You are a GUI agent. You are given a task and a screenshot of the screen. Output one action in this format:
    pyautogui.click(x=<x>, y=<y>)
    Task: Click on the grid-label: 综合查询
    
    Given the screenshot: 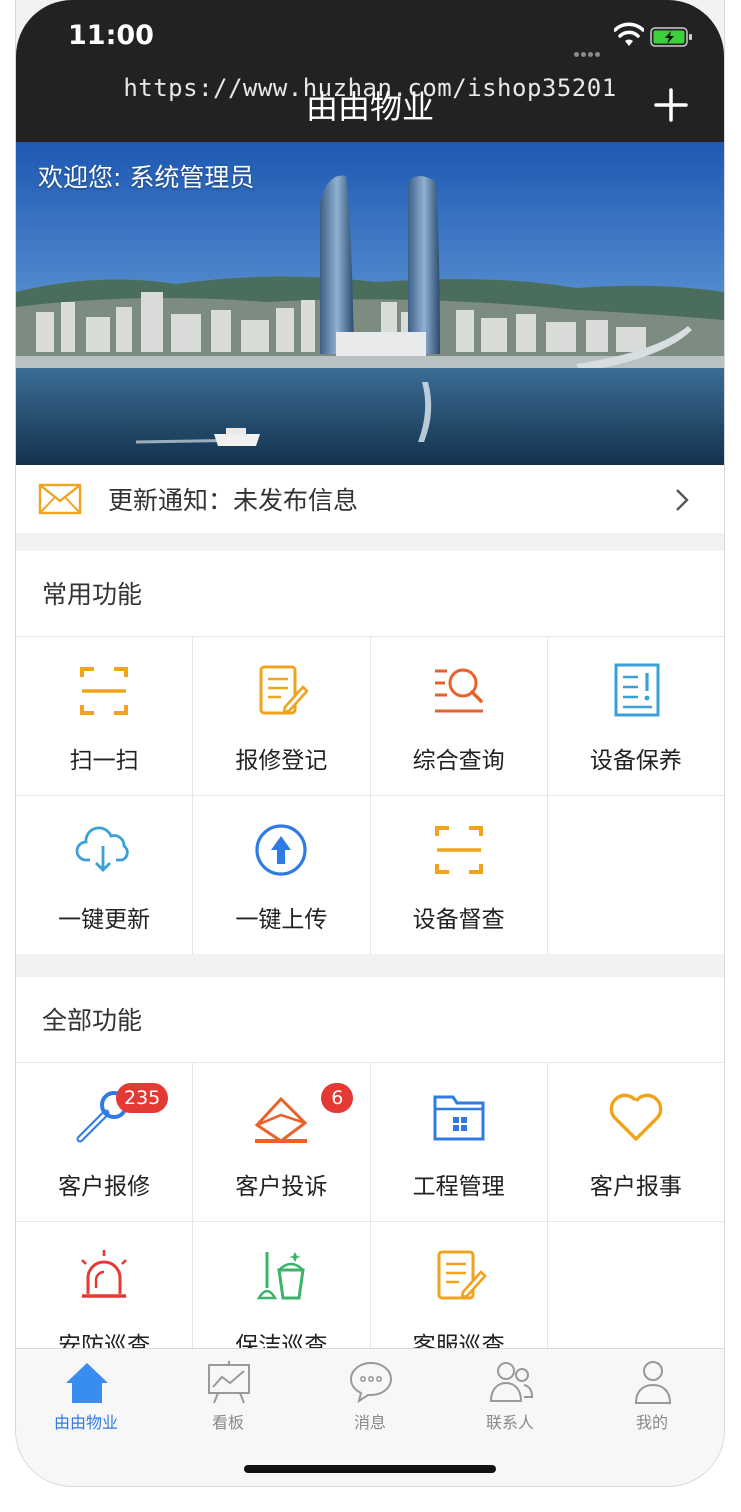 What is the action you would take?
    pyautogui.click(x=458, y=761)
    